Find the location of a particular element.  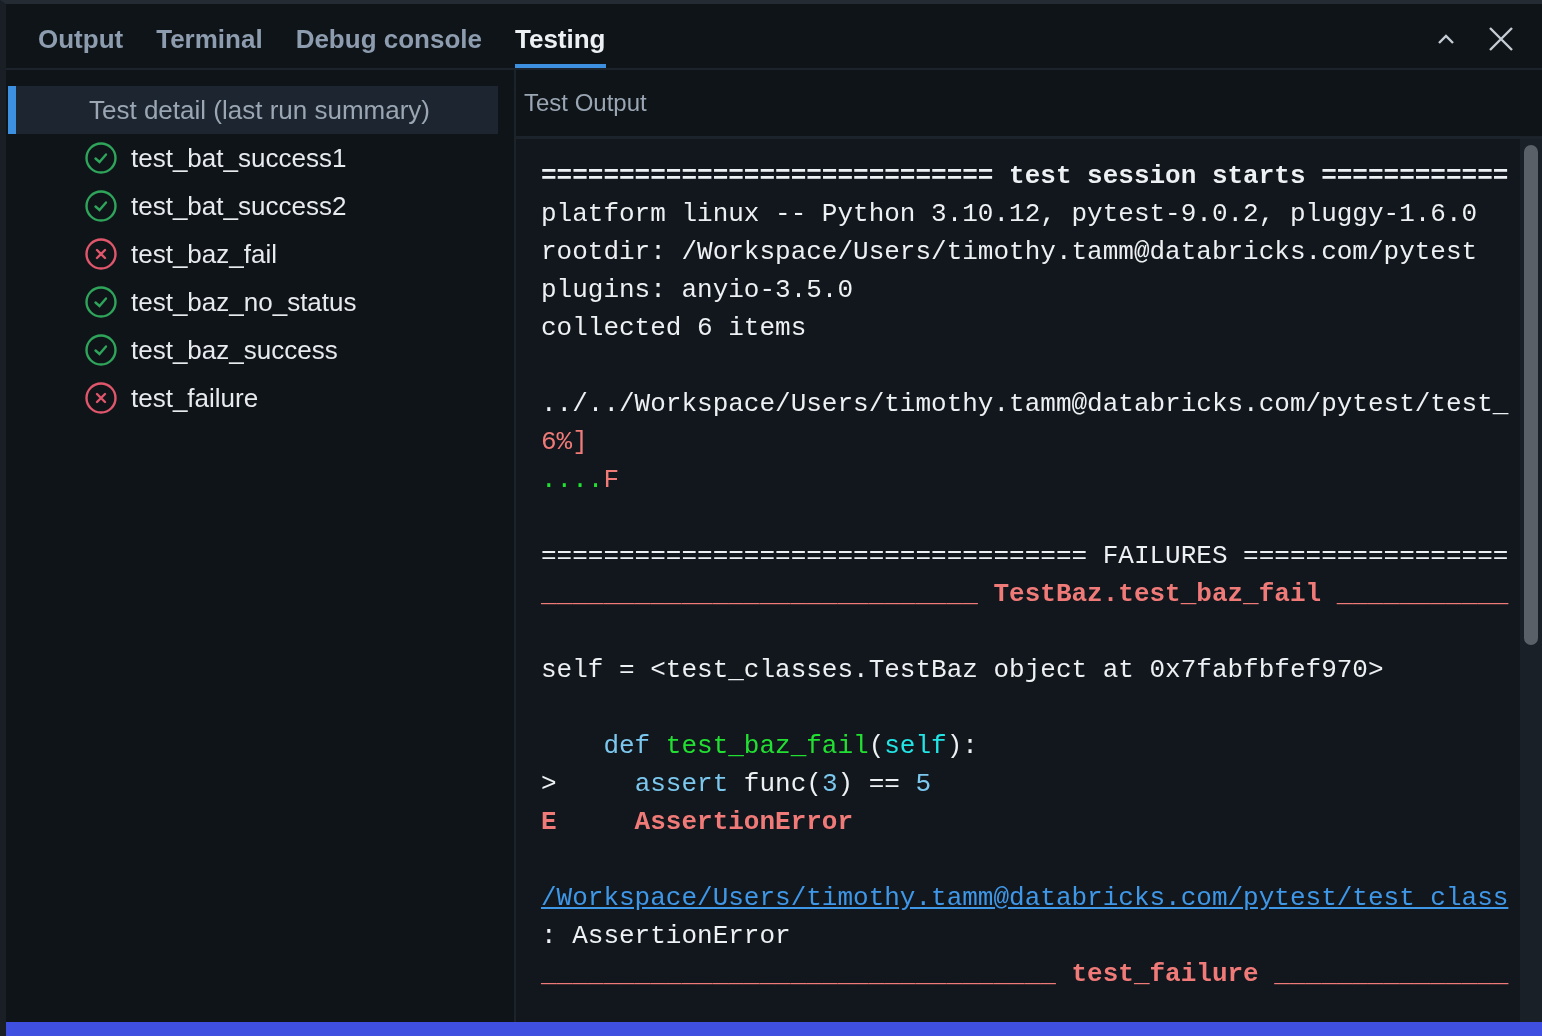

code-keyword: assert is located at coordinates (681, 784).